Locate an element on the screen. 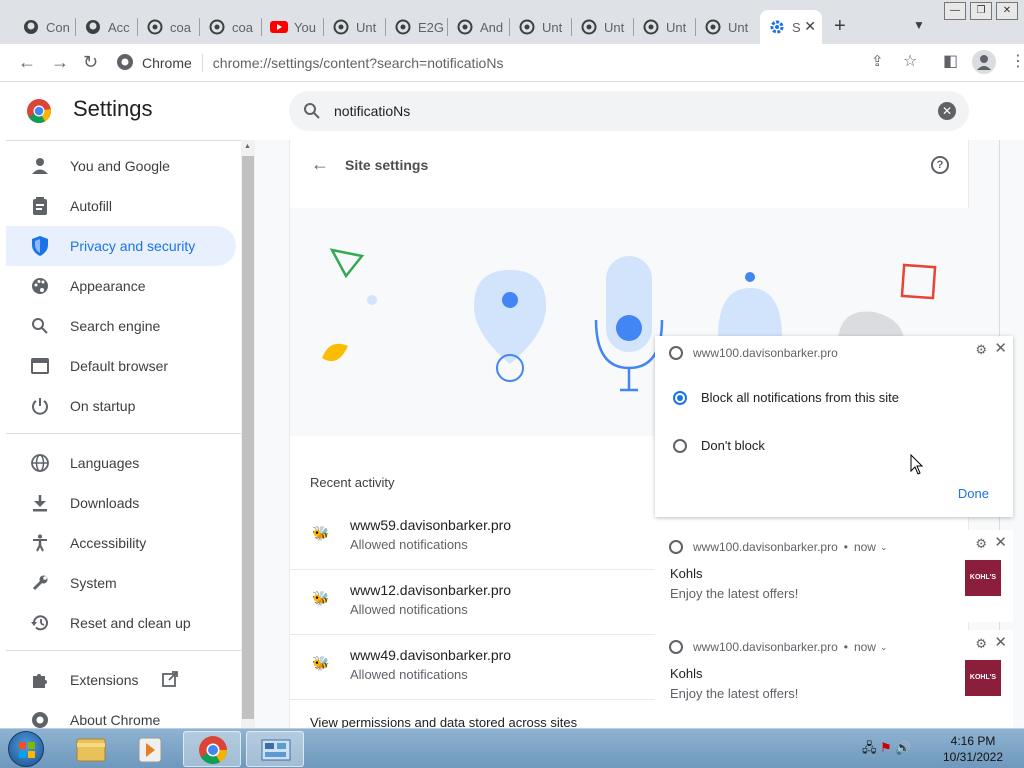 The width and height of the screenshot is (1024, 768). profile-avatar is located at coordinates (984, 62).